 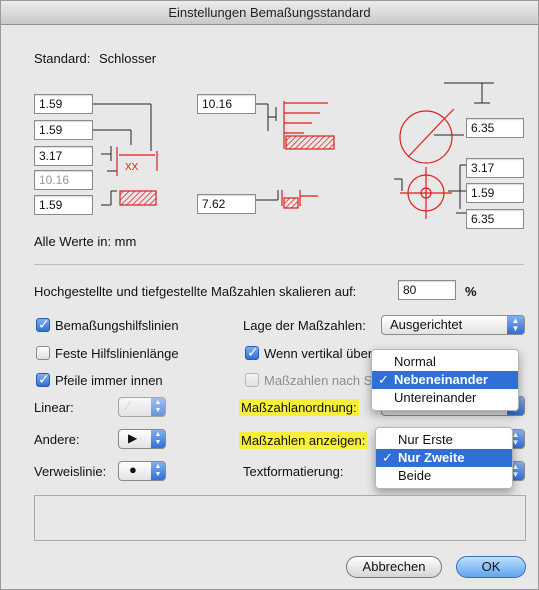 I want to click on anordnung-menu: Normal ✓ Nebeneinander Untereinander, so click(x=445, y=380).